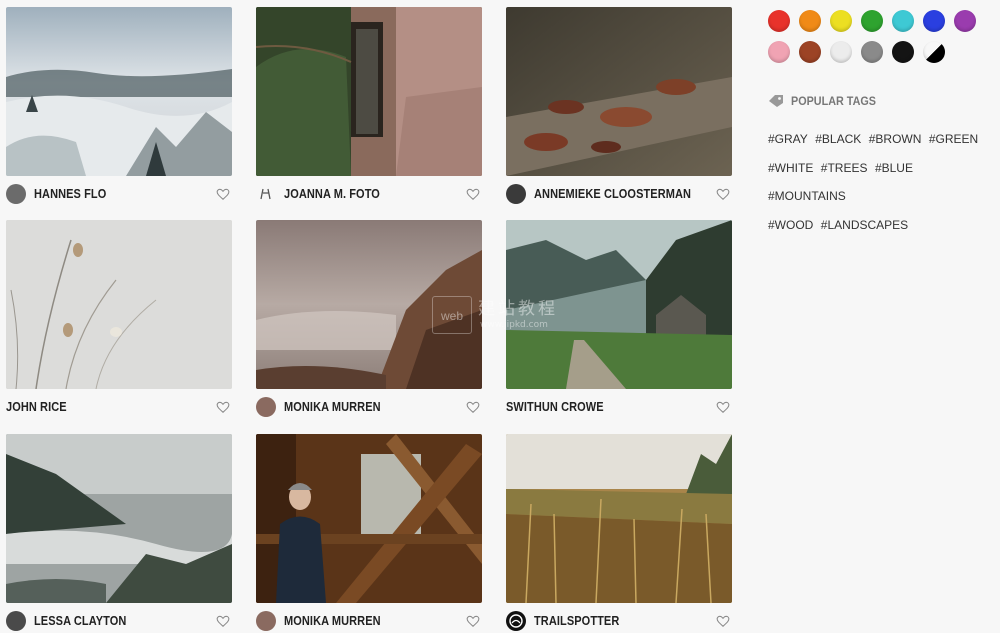  Describe the element at coordinates (903, 21) in the screenshot. I see `color-swatch-cyan` at that location.